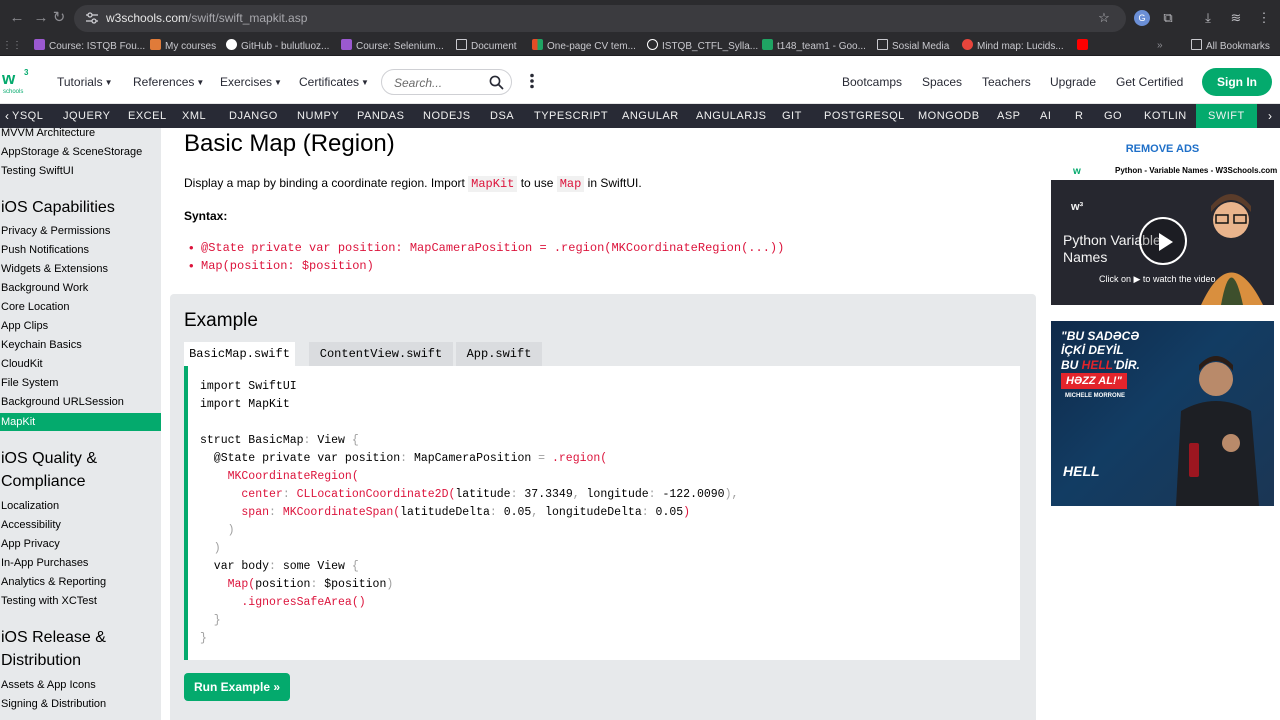 The width and height of the screenshot is (1280, 720). I want to click on topic-dsa: DSA, so click(502, 116).